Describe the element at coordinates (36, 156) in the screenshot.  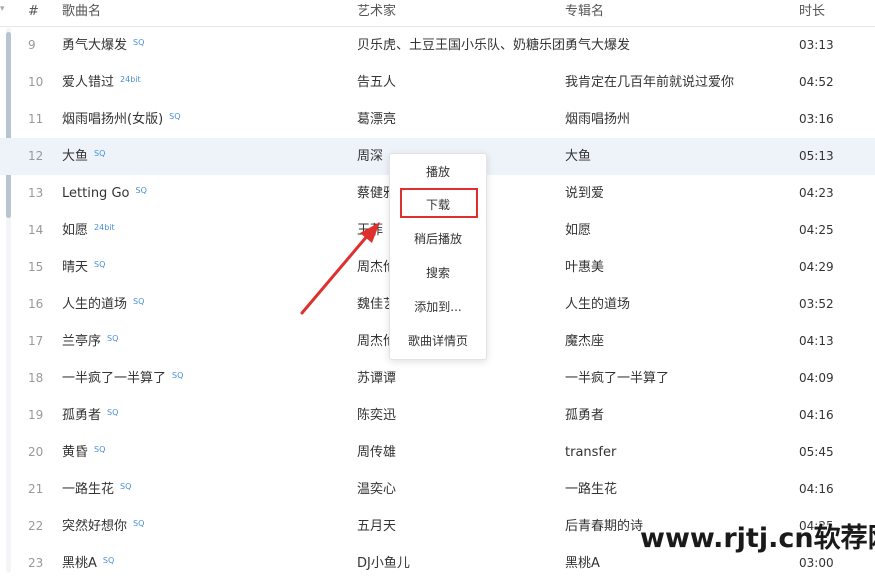
I see `row-number: 12` at that location.